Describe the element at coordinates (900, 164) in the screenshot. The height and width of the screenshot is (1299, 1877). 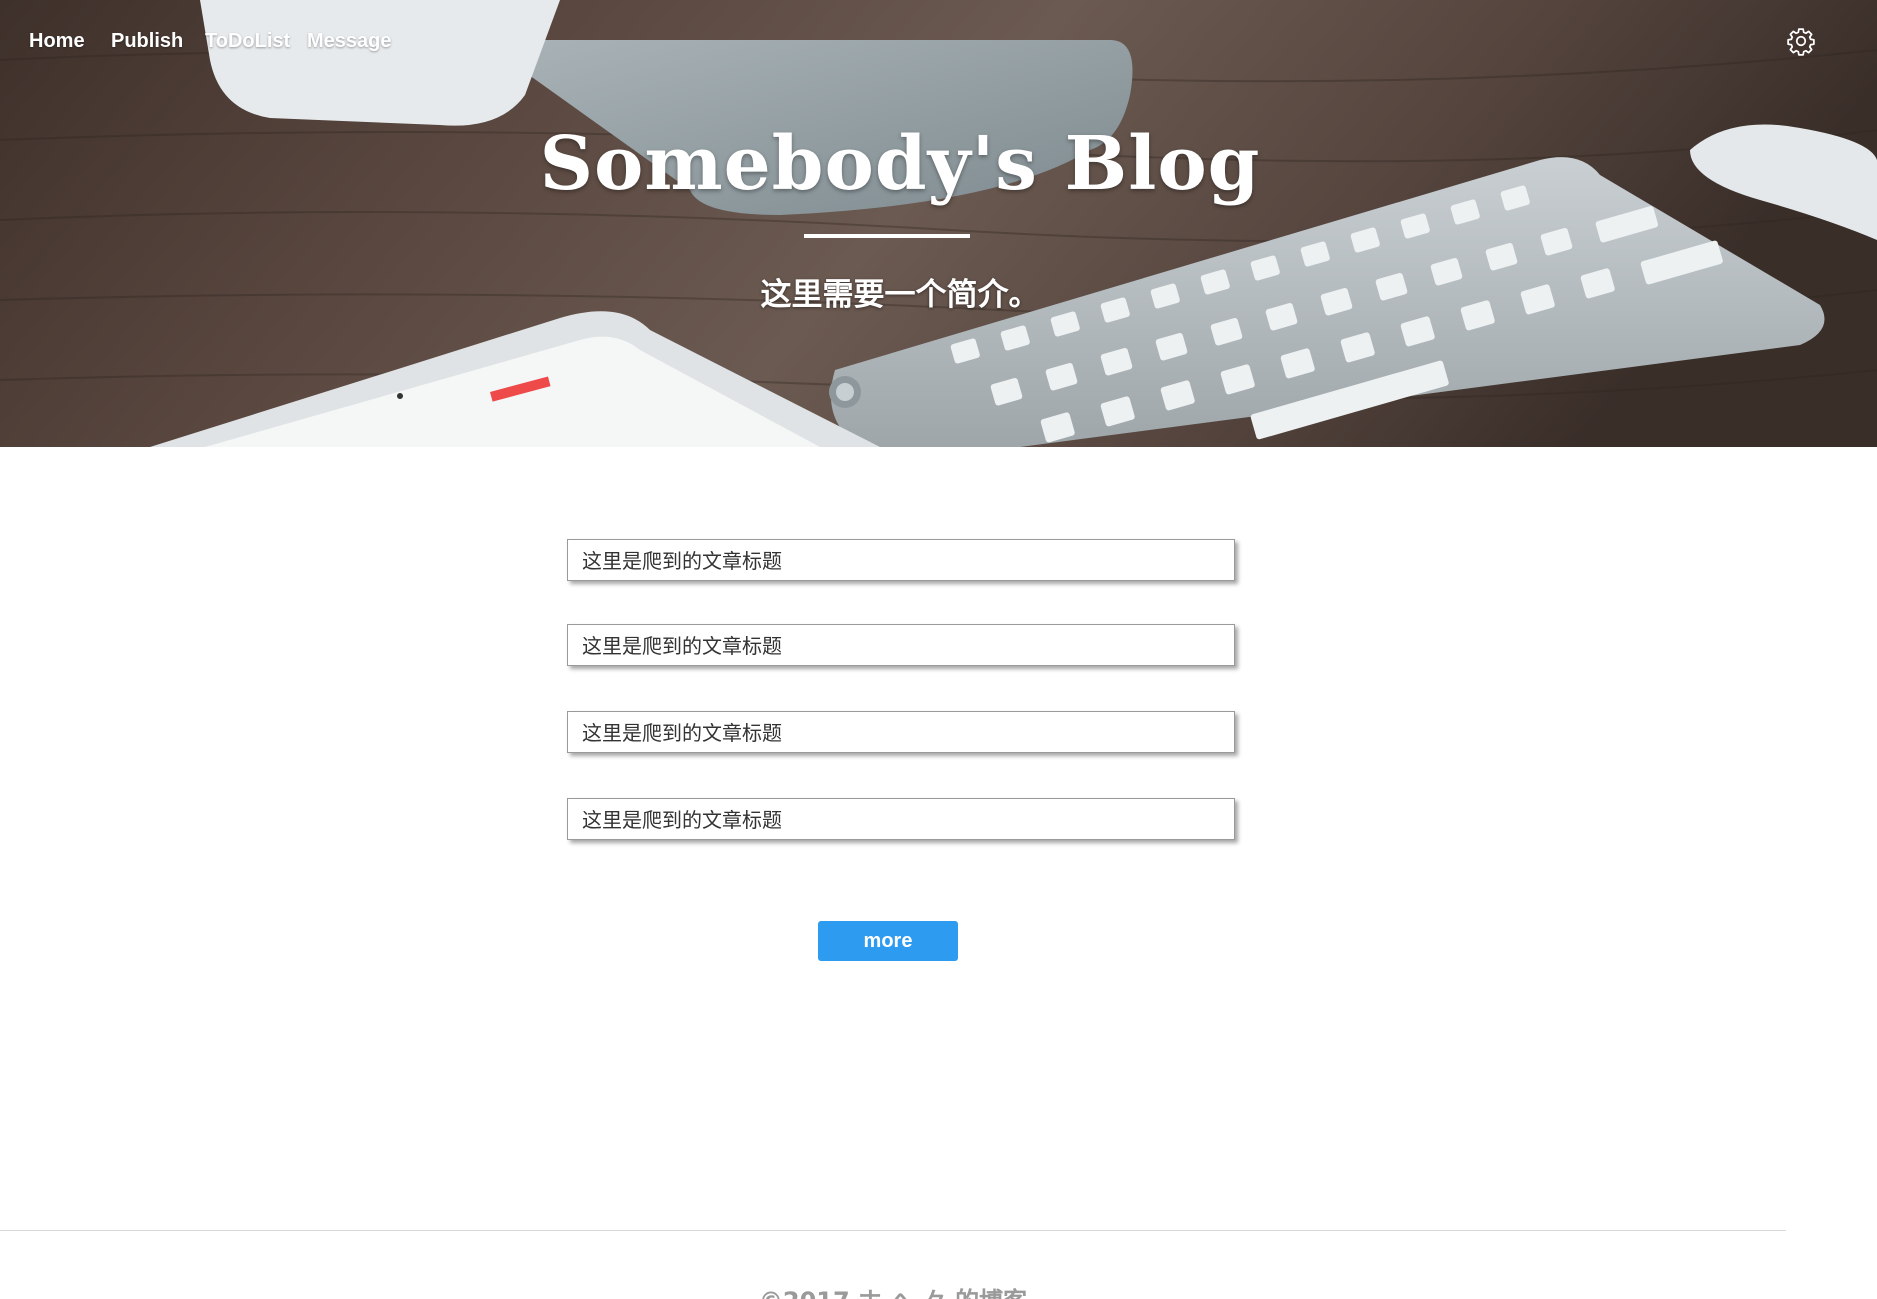
I see `site-title: Somebody's Blog` at that location.